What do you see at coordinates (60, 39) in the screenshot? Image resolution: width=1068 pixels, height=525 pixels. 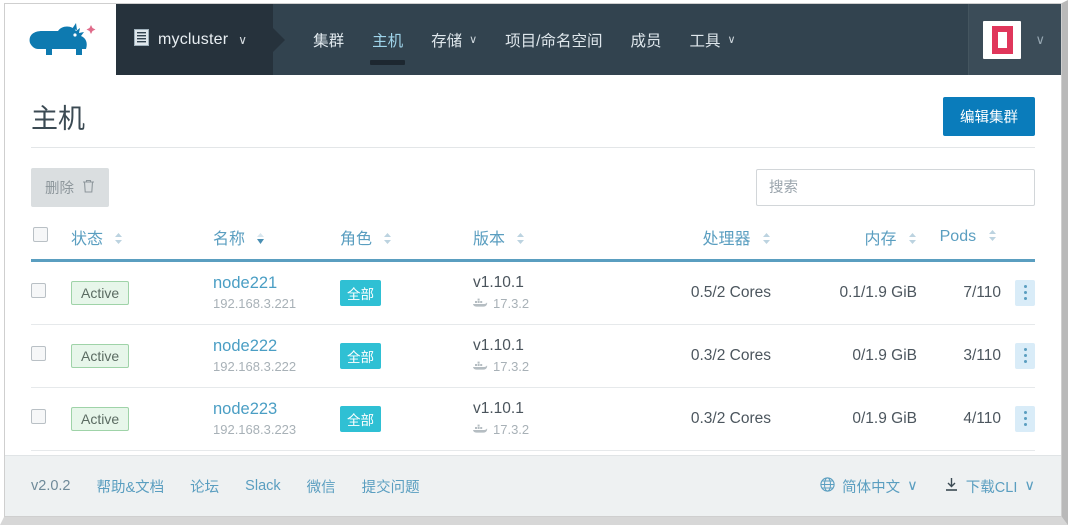 I see `rancher-logo` at bounding box center [60, 39].